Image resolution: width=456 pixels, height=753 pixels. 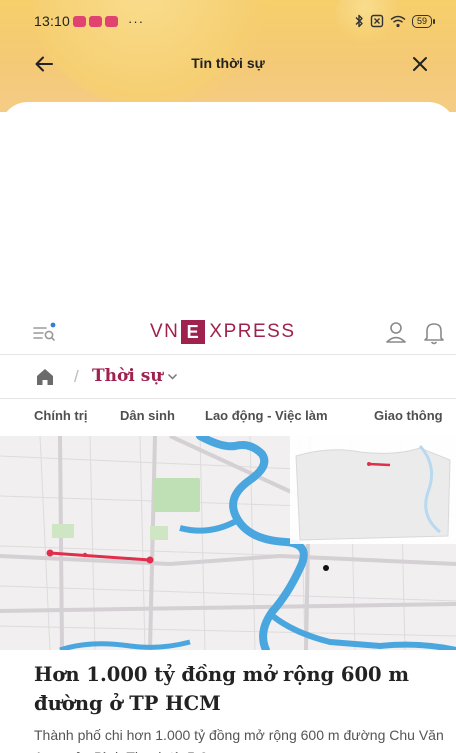 I want to click on user-icon, so click(x=396, y=332).